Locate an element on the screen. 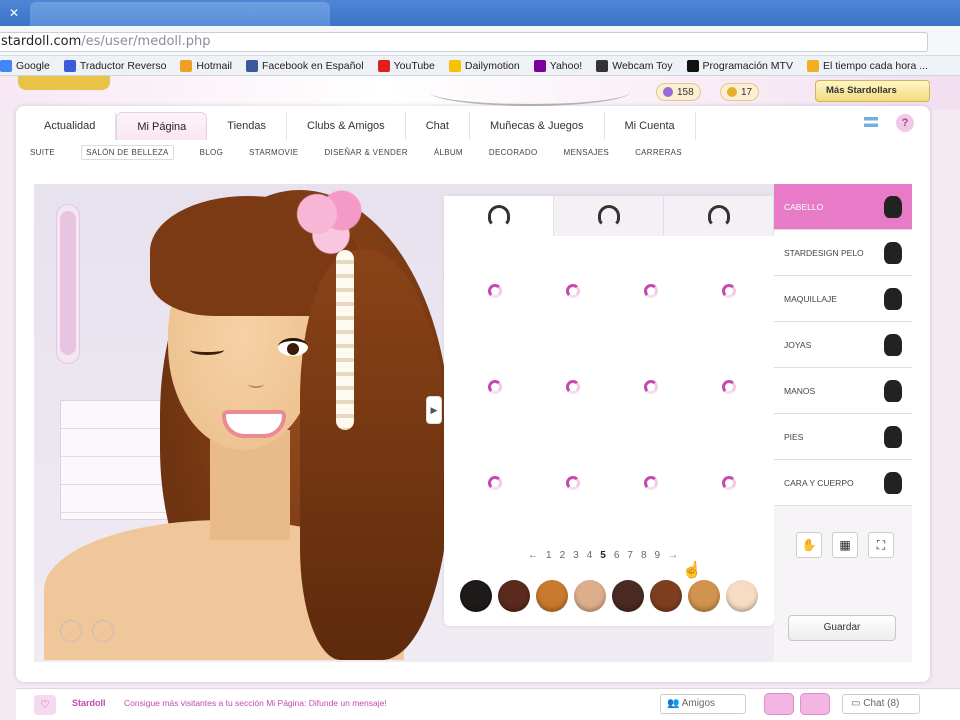 This screenshot has height=720, width=960. fullscreen-icon: ⛶ is located at coordinates (881, 545).